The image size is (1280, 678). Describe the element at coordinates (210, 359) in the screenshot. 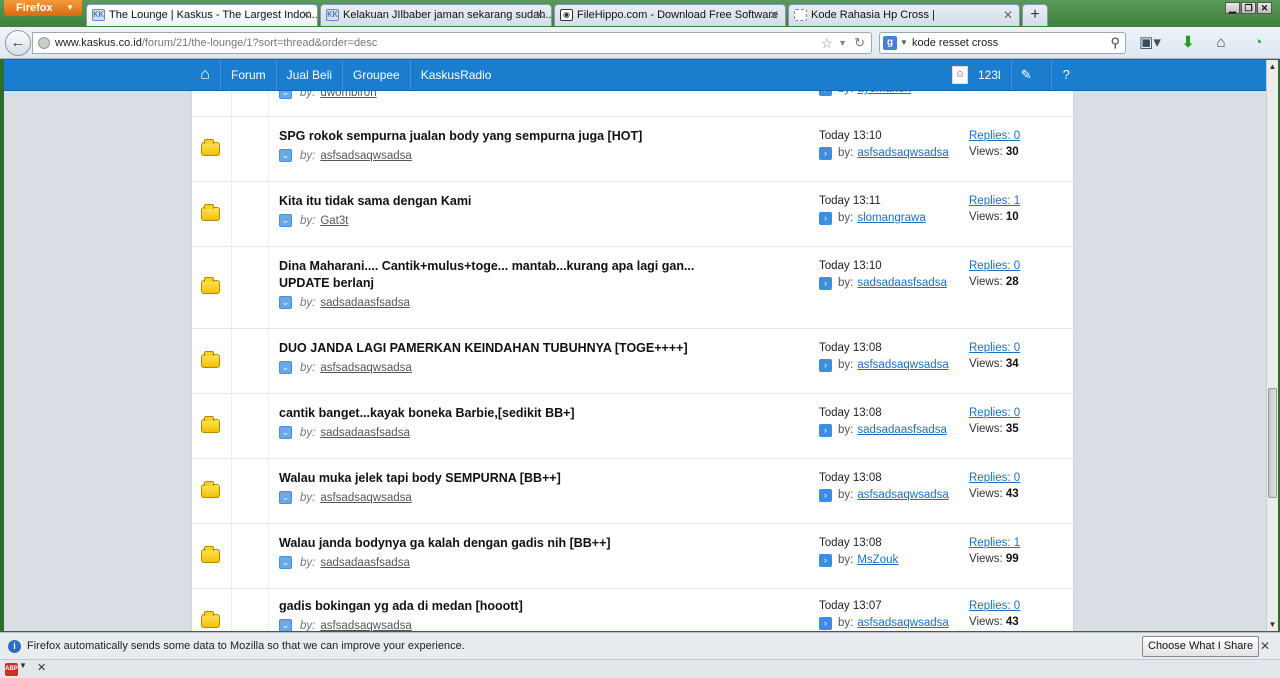

I see `folder-icon` at that location.